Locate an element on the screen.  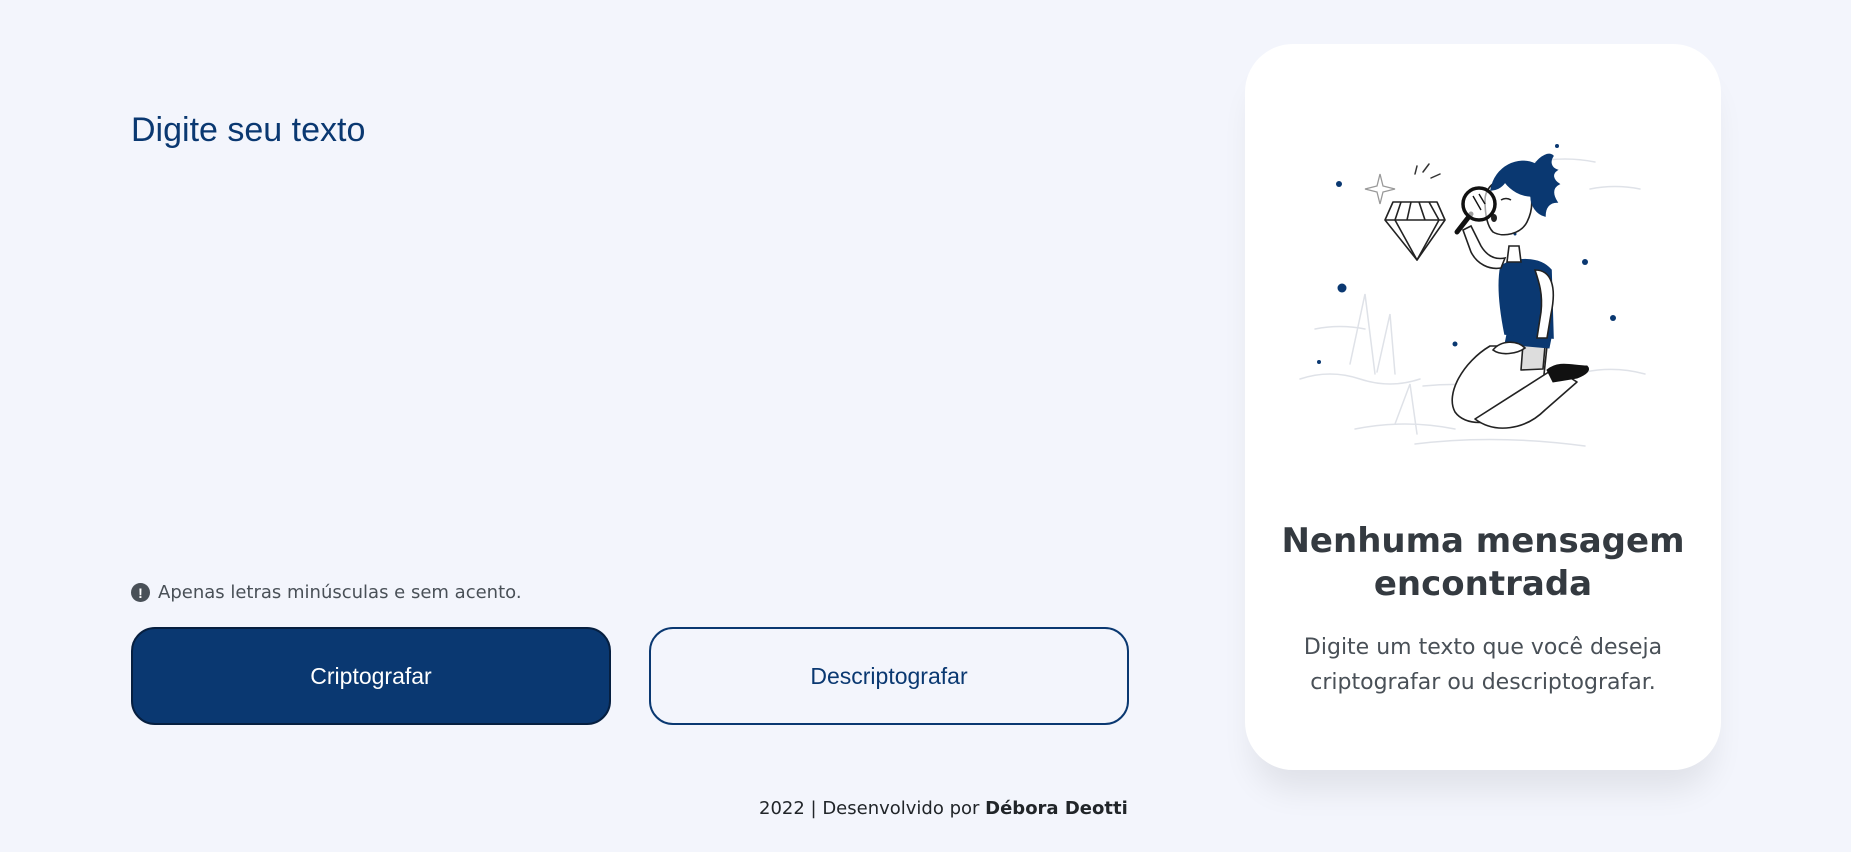
decrypt-button: Descriptografar is located at coordinates (889, 676).